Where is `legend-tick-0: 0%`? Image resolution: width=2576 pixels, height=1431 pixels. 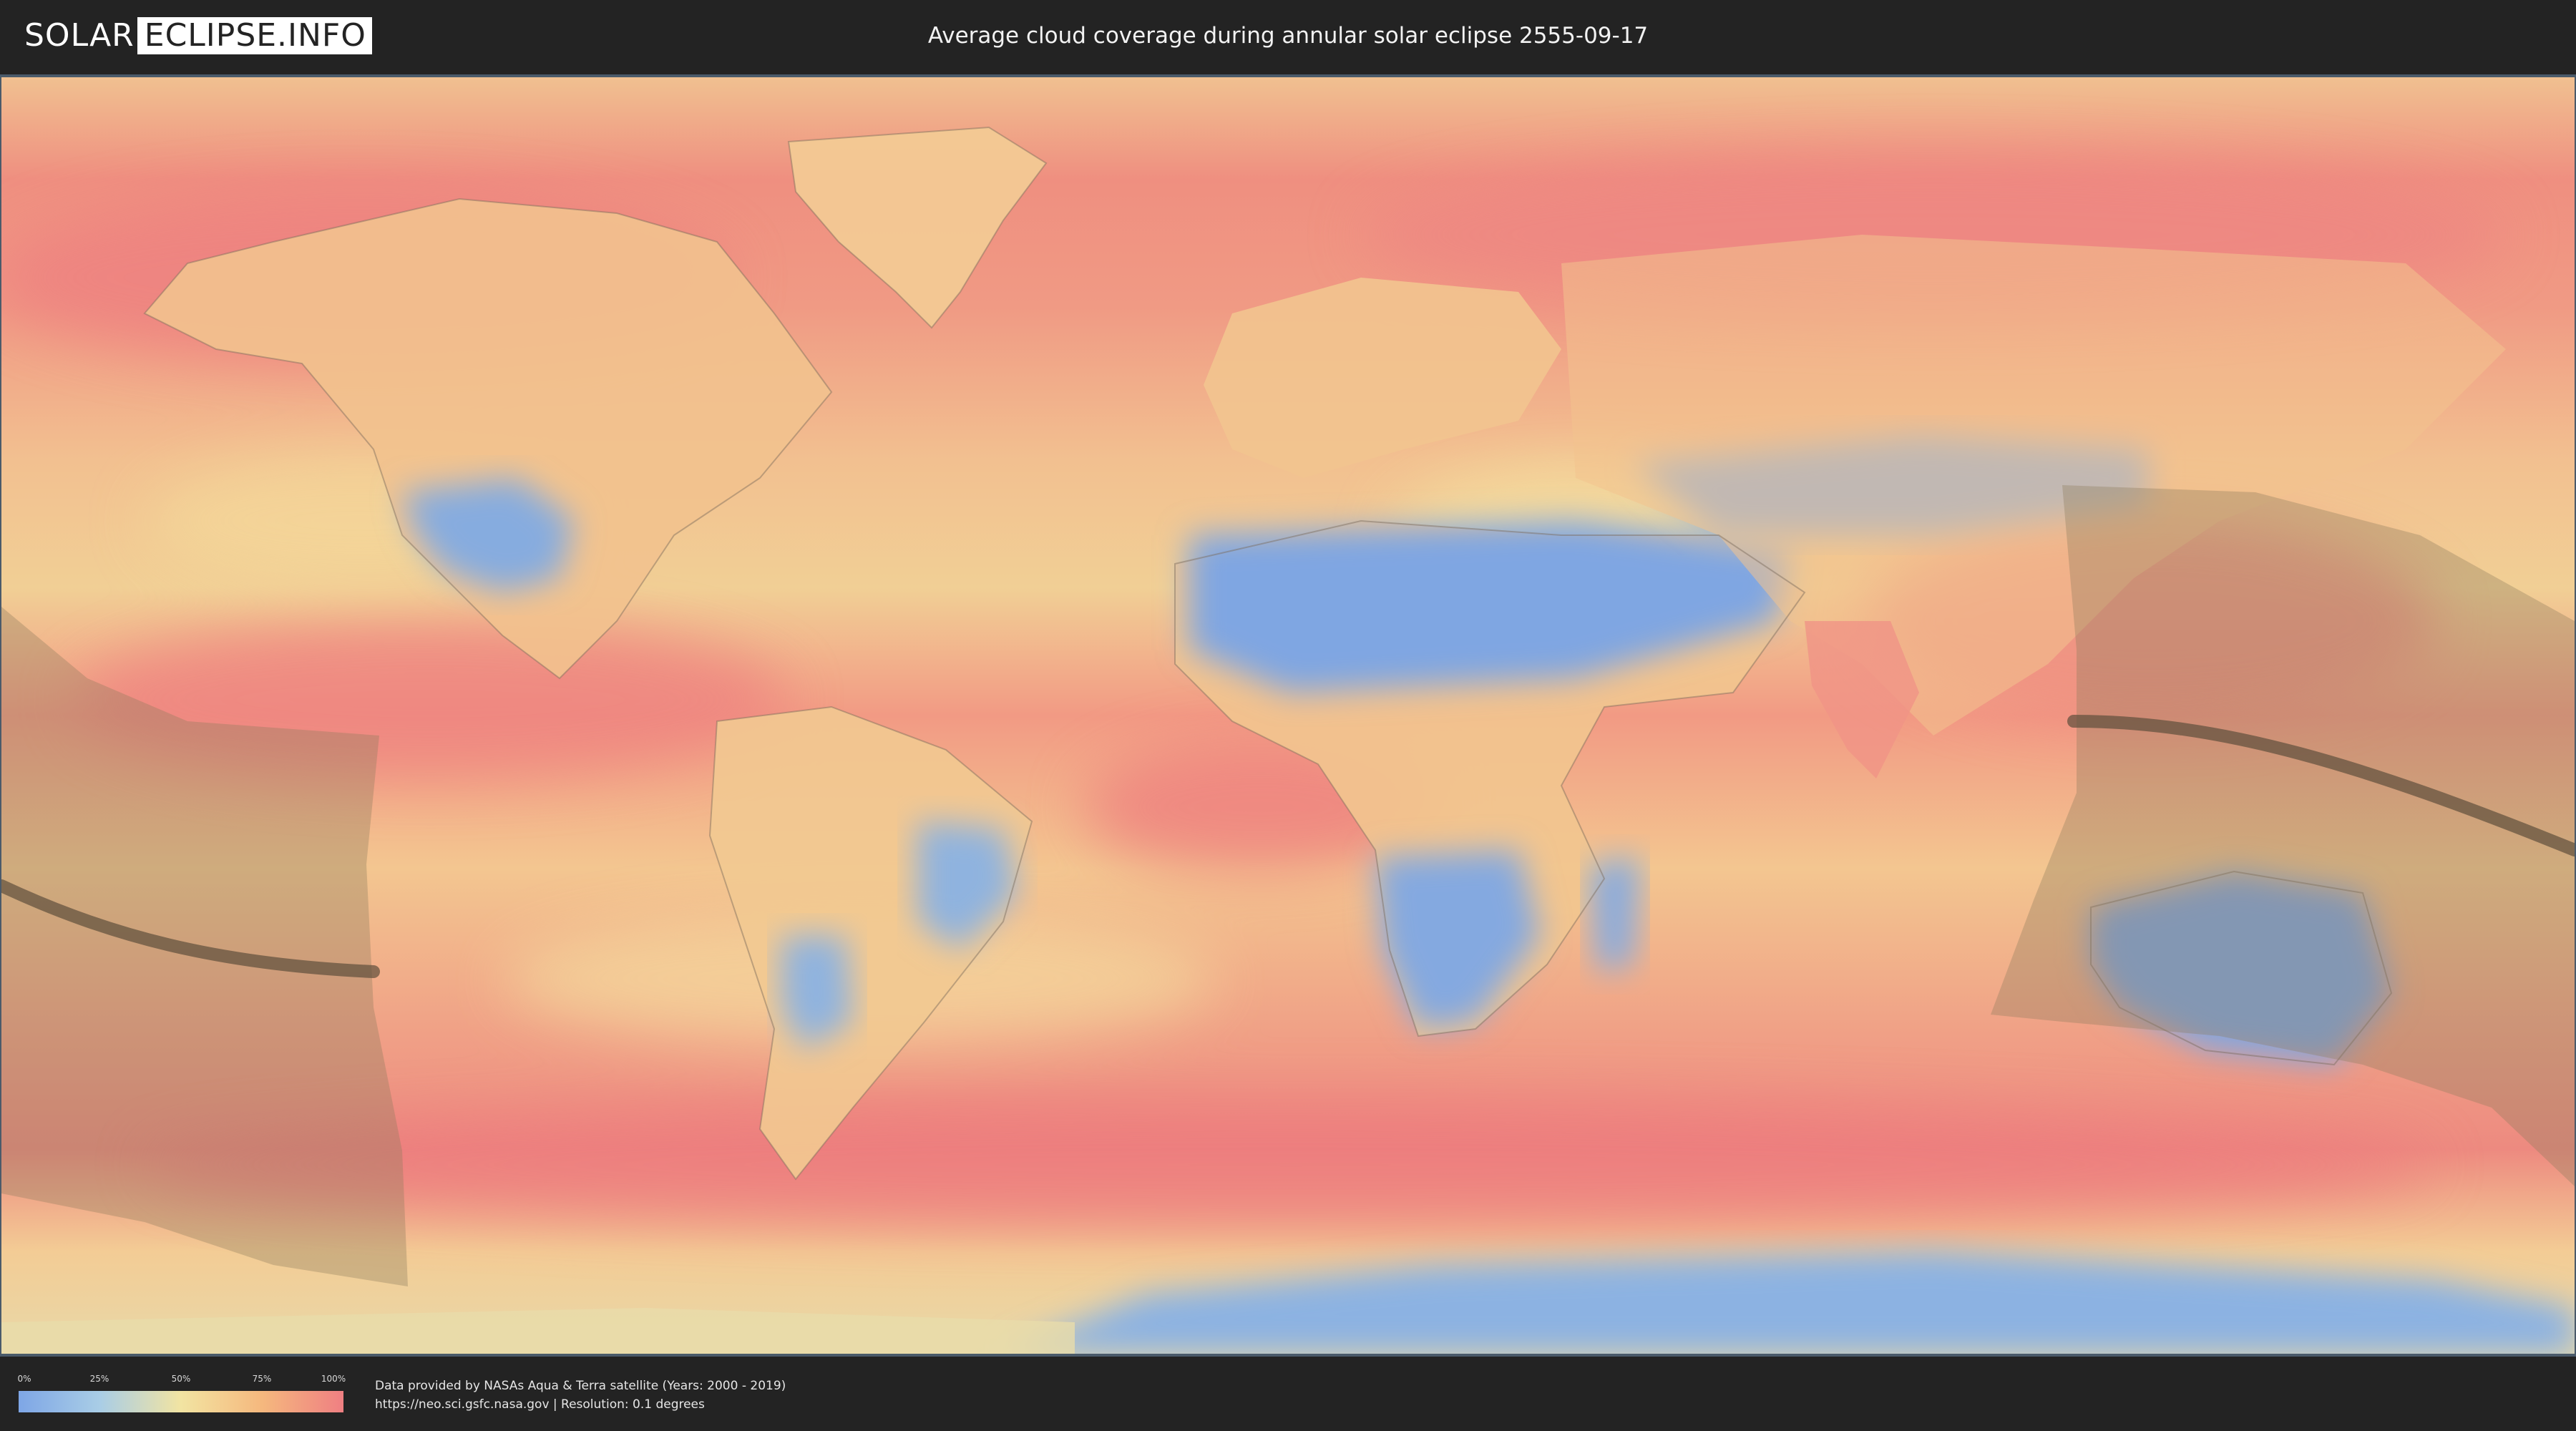 legend-tick-0: 0% is located at coordinates (24, 1379).